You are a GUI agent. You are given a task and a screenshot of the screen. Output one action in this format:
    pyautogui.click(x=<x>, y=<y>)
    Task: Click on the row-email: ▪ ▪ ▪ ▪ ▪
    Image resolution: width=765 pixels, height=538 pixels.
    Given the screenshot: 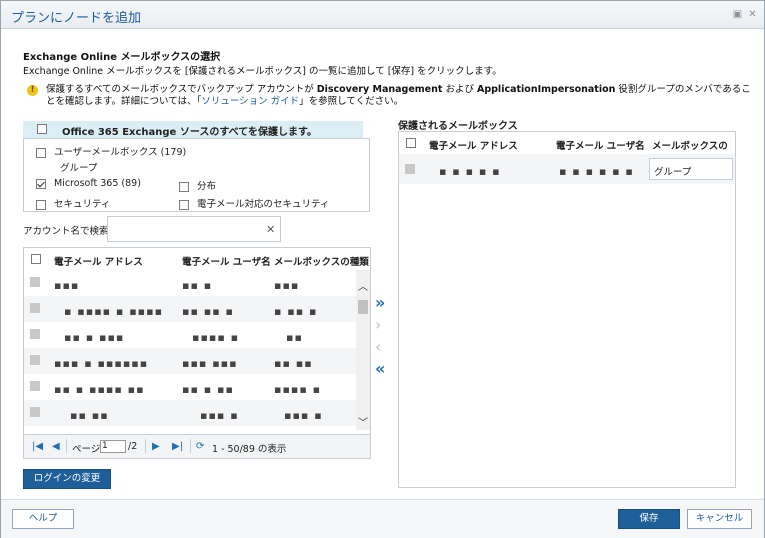 What is the action you would take?
    pyautogui.click(x=470, y=171)
    